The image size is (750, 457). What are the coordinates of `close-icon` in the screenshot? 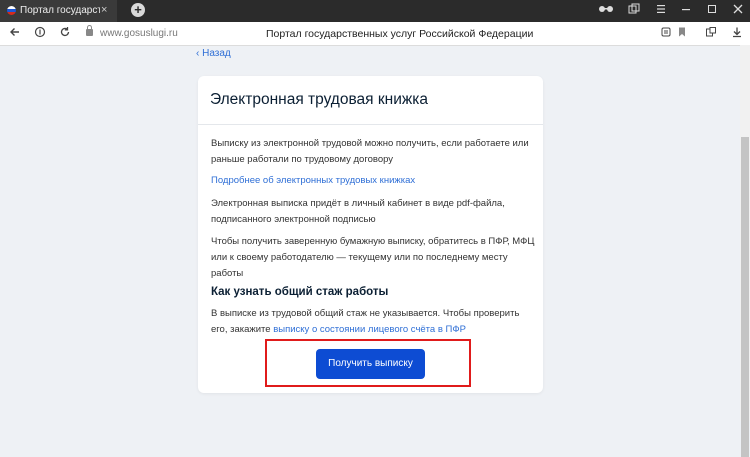 It's located at (738, 11).